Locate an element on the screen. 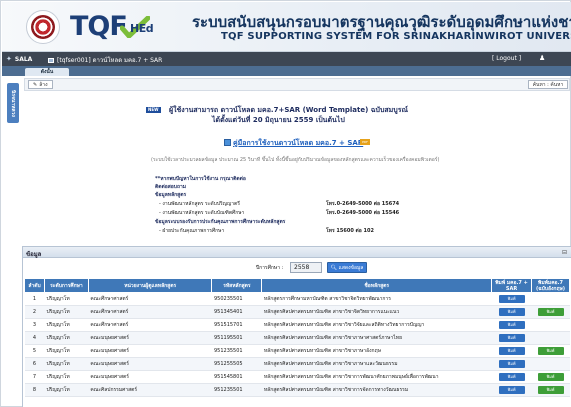 Image resolution: width=571 pixels, height=407 pixels. university-seal-logo is located at coordinates (43, 27).